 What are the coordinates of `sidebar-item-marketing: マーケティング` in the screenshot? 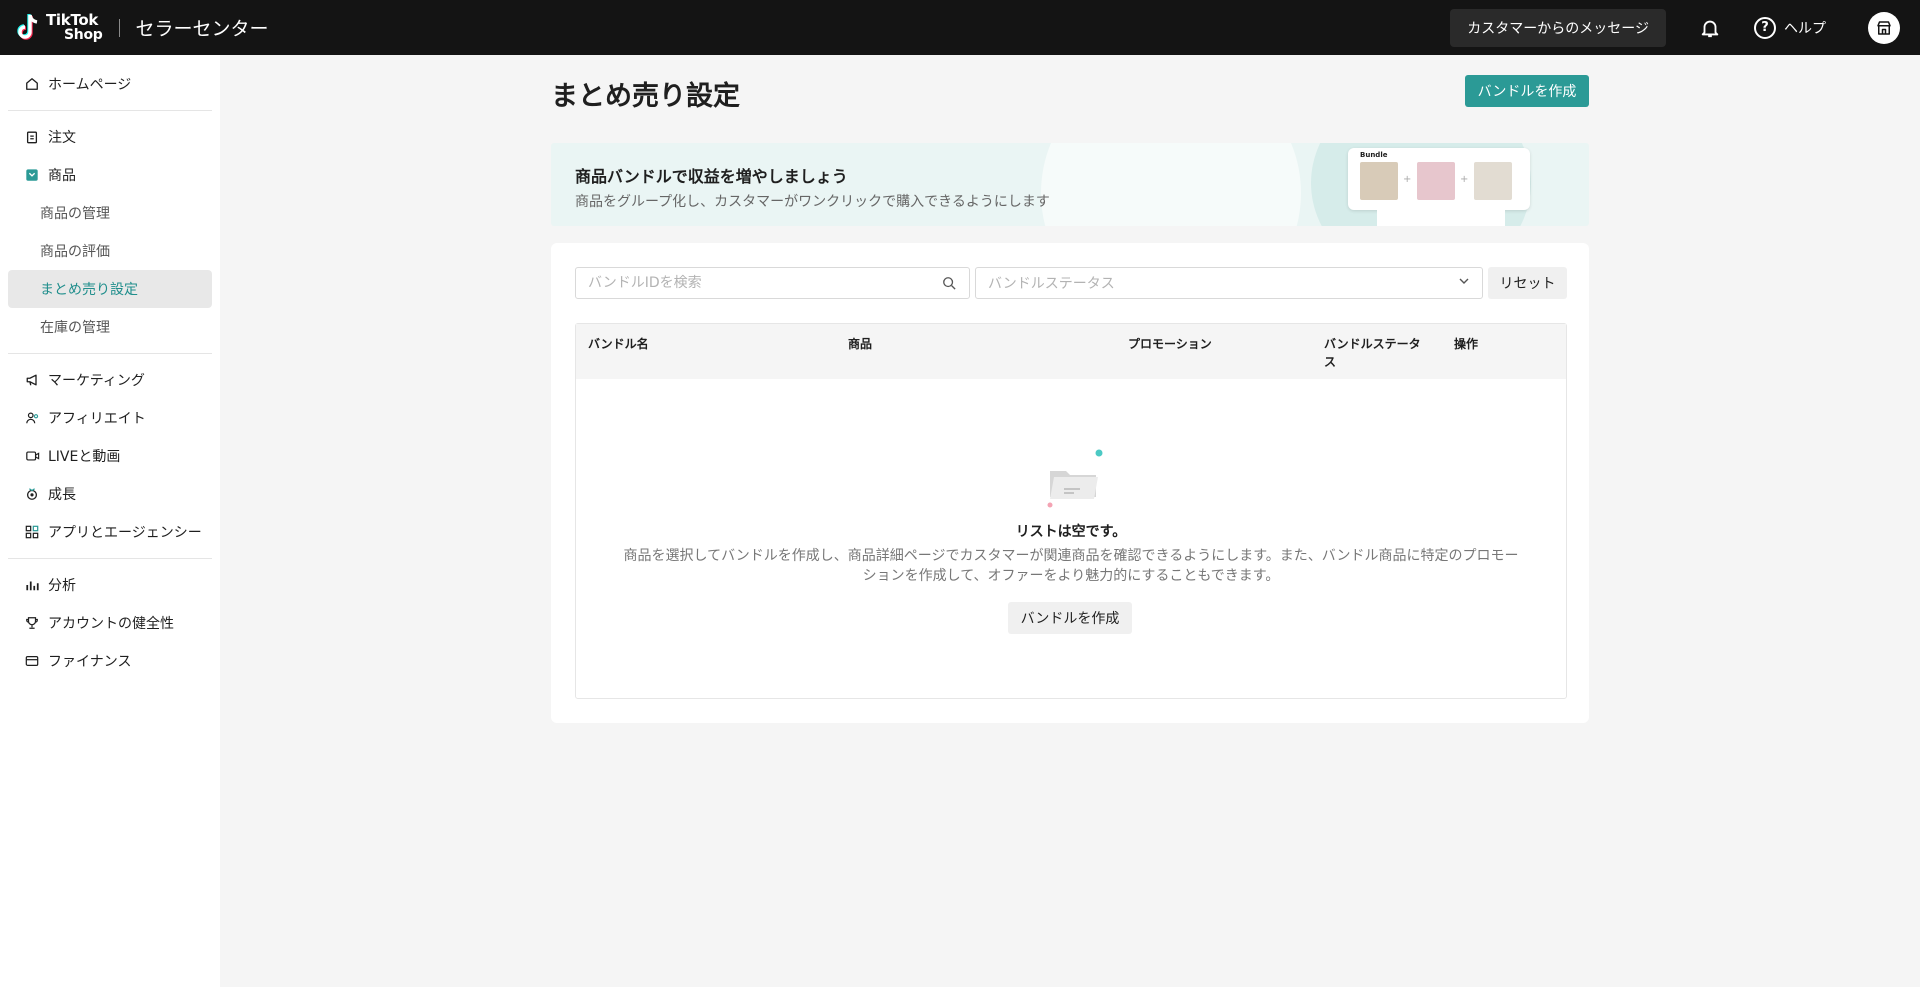 It's located at (110, 380).